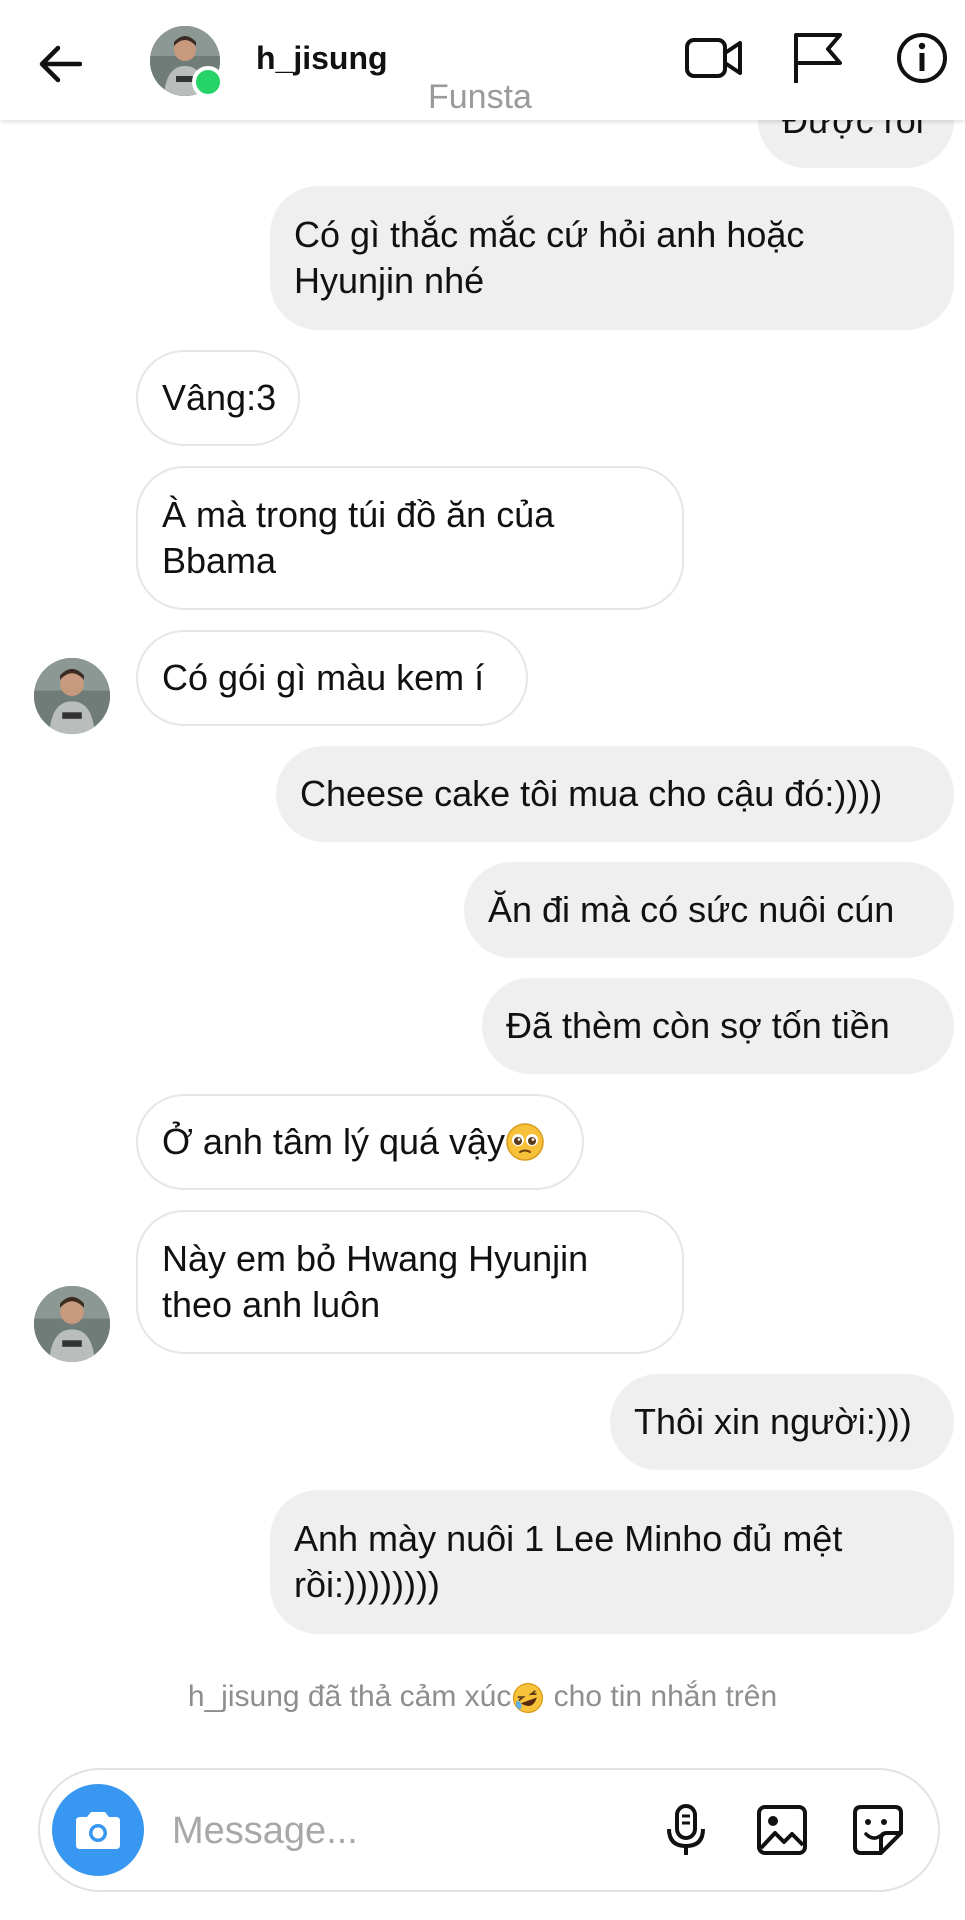  I want to click on flag-button, so click(818, 58).